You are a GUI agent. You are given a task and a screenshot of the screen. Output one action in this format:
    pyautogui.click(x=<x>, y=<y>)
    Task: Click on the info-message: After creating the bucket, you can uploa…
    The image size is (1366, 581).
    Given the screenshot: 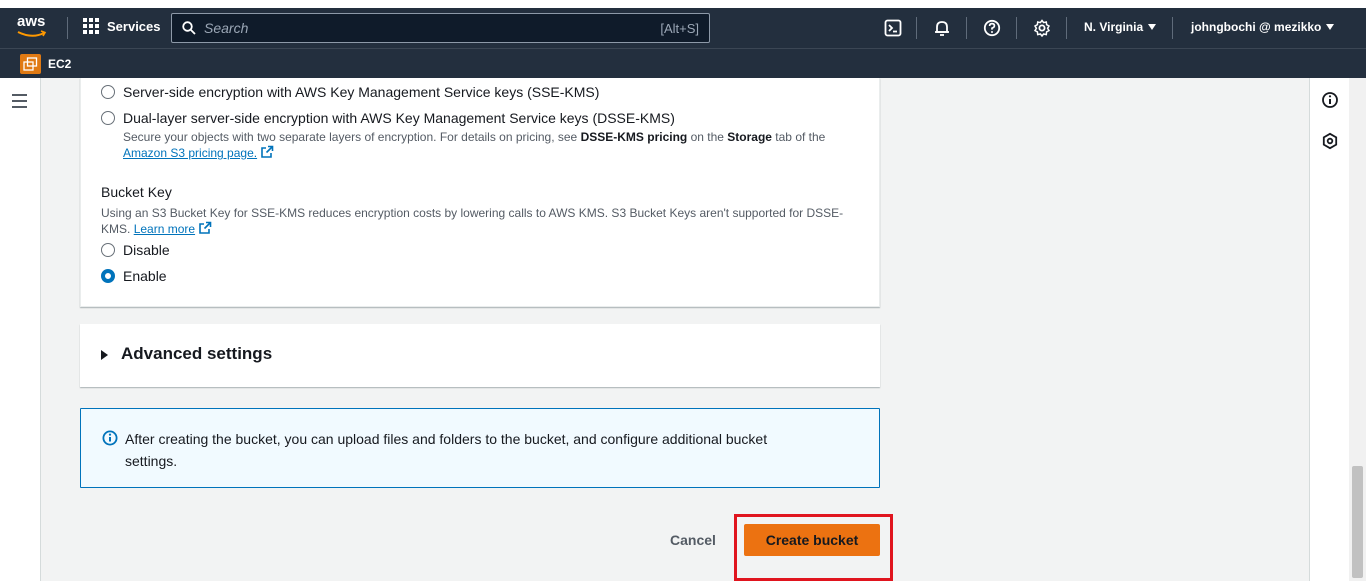 What is the action you would take?
    pyautogui.click(x=446, y=450)
    